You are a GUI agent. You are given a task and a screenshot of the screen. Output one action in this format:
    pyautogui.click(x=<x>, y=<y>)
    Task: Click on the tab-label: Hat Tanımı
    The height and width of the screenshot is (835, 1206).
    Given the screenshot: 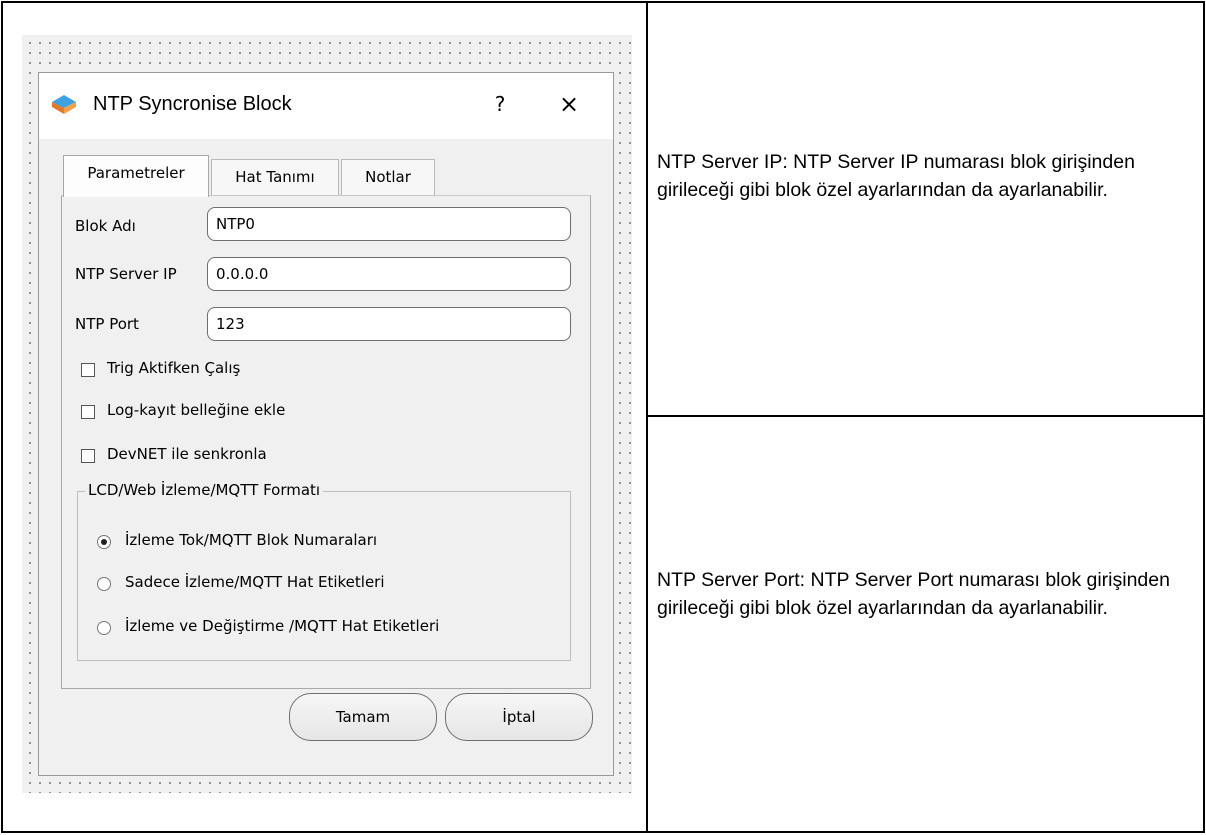 What is the action you would take?
    pyautogui.click(x=275, y=177)
    